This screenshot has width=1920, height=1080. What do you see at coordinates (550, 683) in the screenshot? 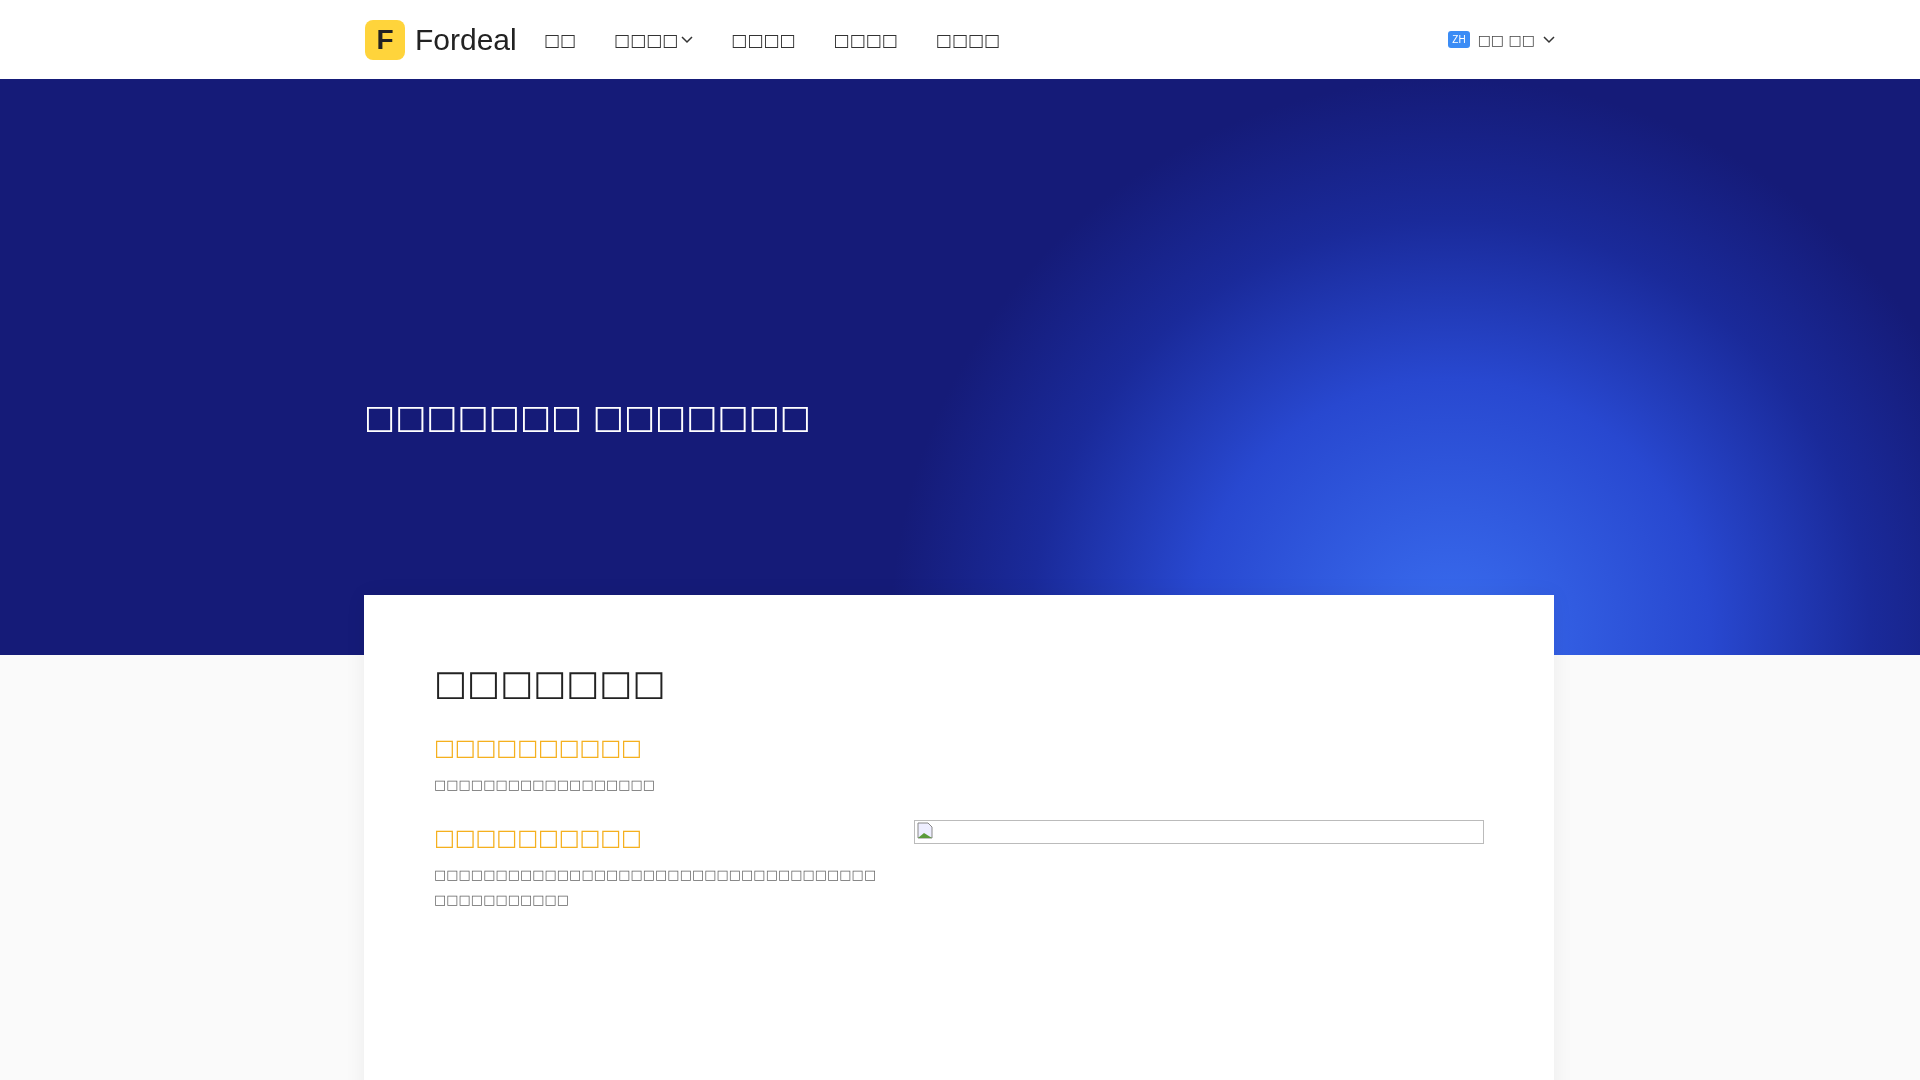
I see `card-title: □□□□□□□` at bounding box center [550, 683].